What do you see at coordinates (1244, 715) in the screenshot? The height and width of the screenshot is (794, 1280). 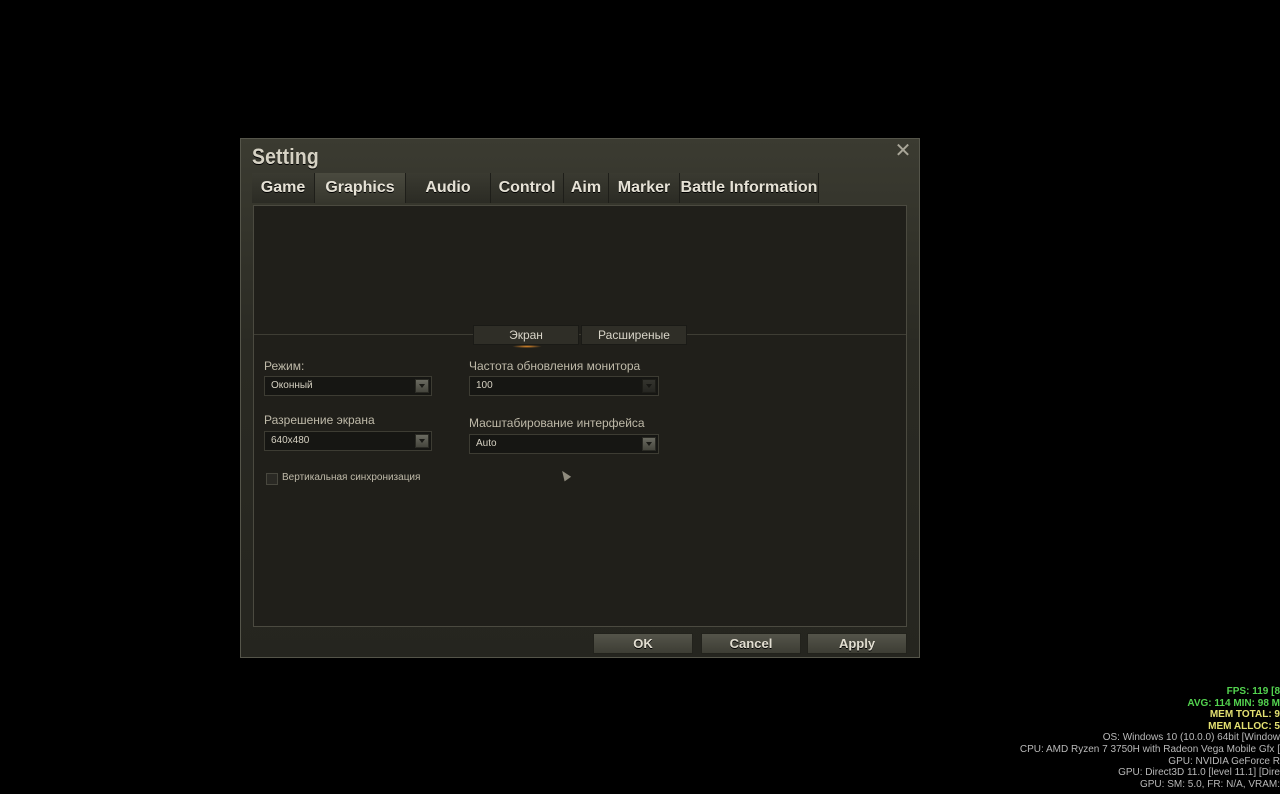 I see `mem-total-readout: MEM TOTAL: 9` at bounding box center [1244, 715].